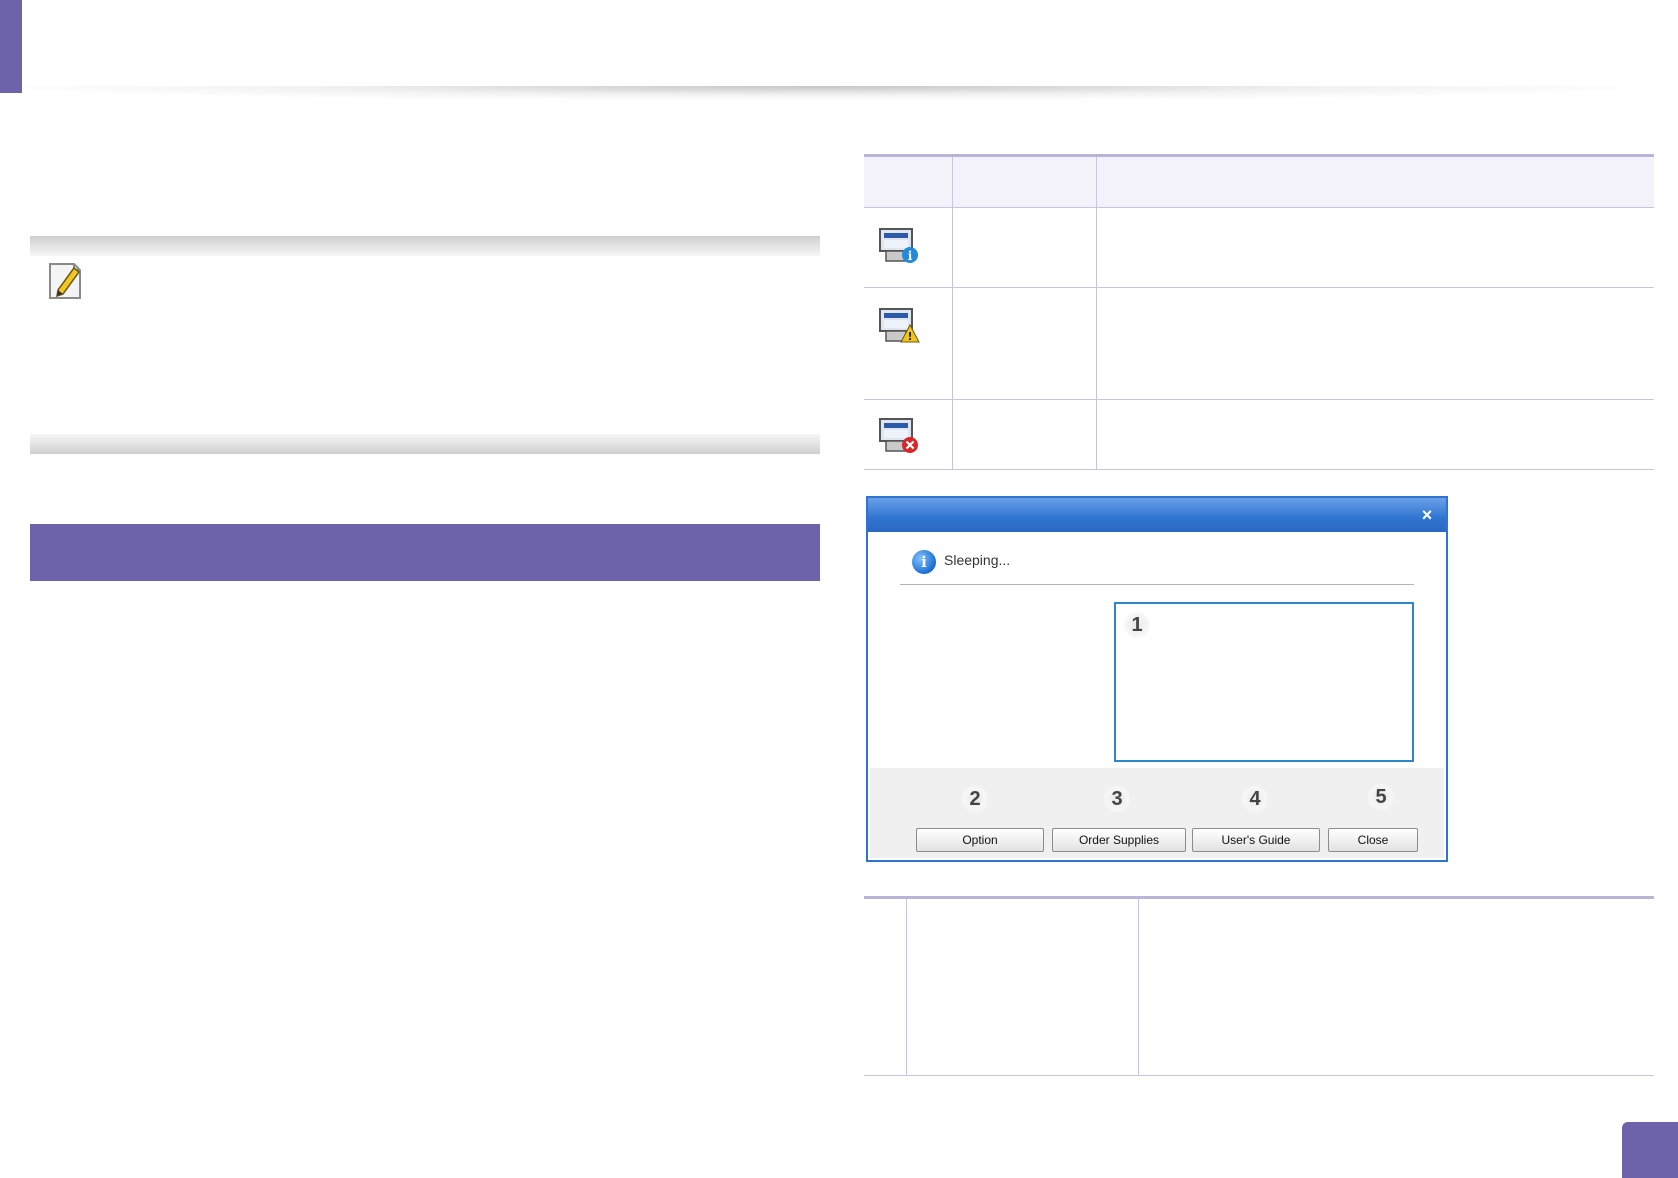 The image size is (1678, 1178). I want to click on note-box-bottom-border, so click(425, 444).